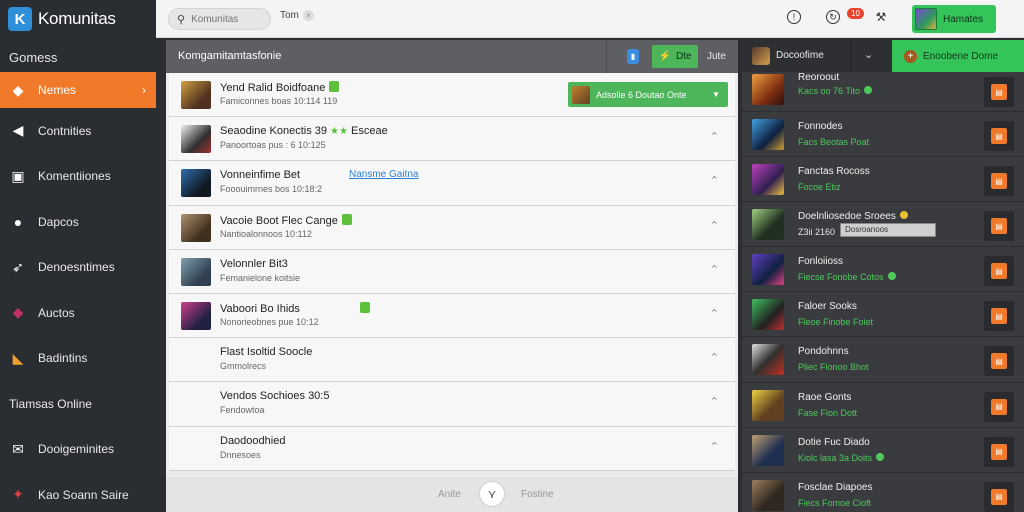  What do you see at coordinates (883, 450) in the screenshot?
I see `list-item: Dotie Fuc Diado Kiolc lasa 3a Doits ▤` at bounding box center [883, 450].